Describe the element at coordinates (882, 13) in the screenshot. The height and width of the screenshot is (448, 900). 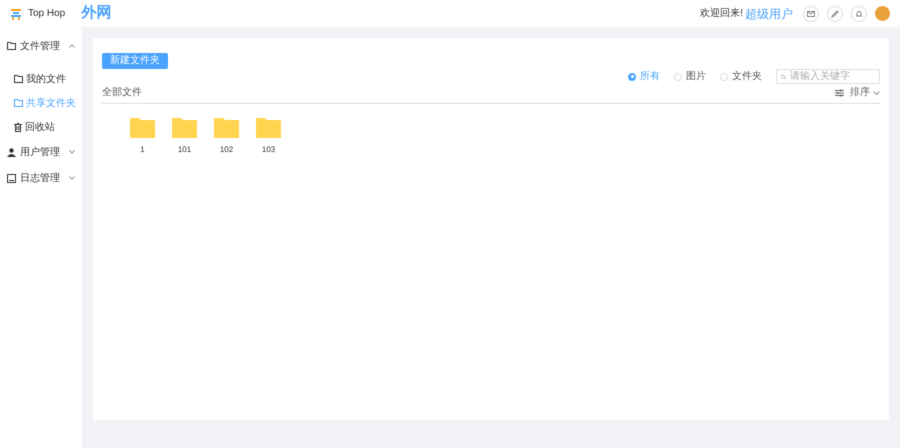
I see `avatar` at that location.